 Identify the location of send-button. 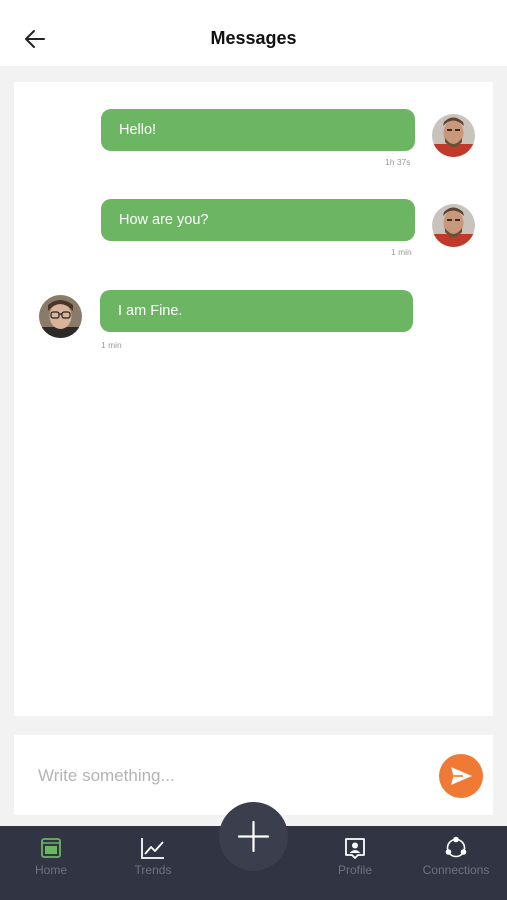
(461, 776).